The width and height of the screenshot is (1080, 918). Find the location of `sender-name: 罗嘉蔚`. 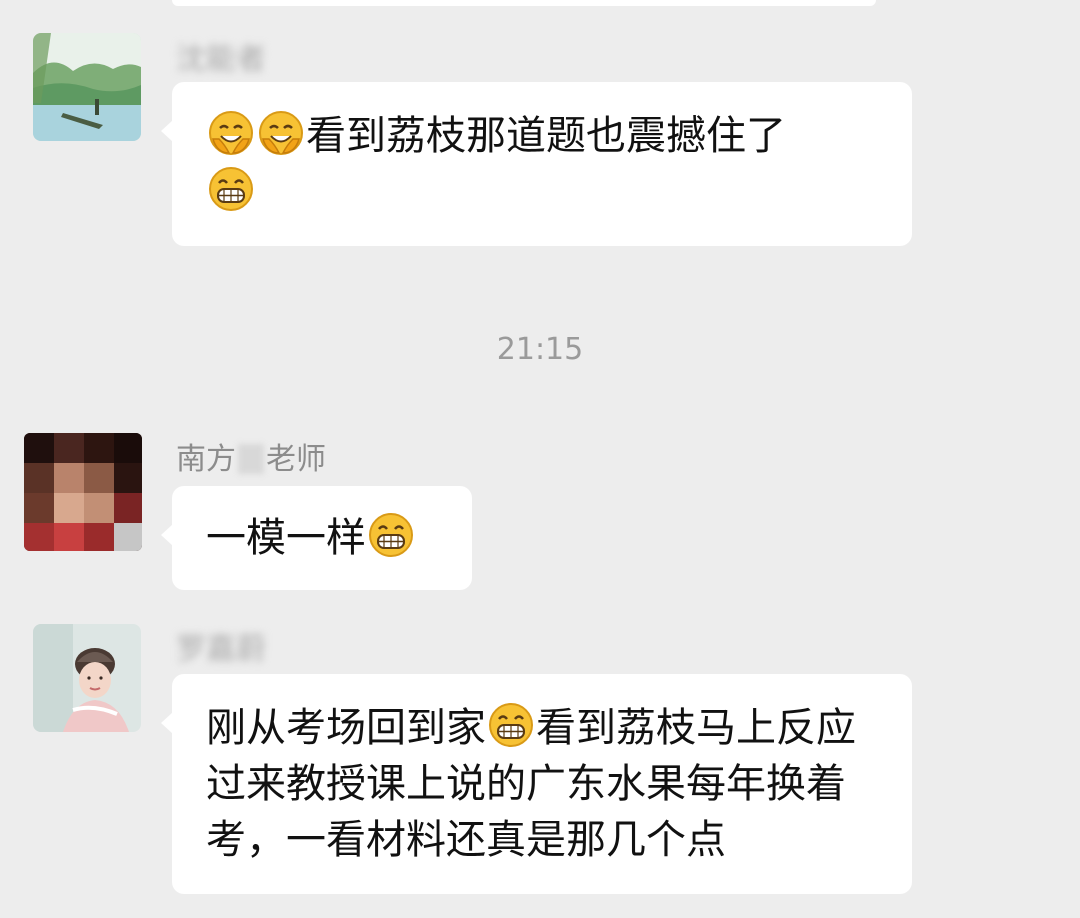

sender-name: 罗嘉蔚 is located at coordinates (221, 649).